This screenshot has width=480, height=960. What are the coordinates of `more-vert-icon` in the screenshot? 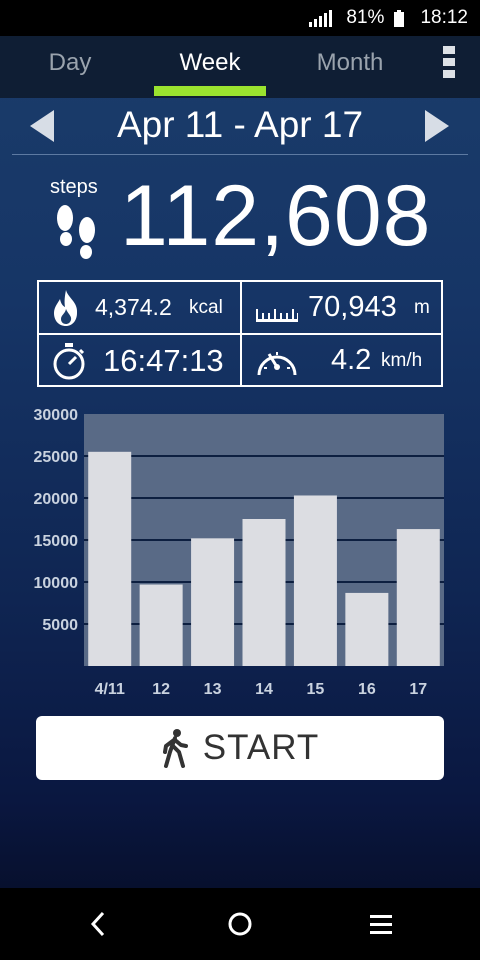 It's located at (450, 64).